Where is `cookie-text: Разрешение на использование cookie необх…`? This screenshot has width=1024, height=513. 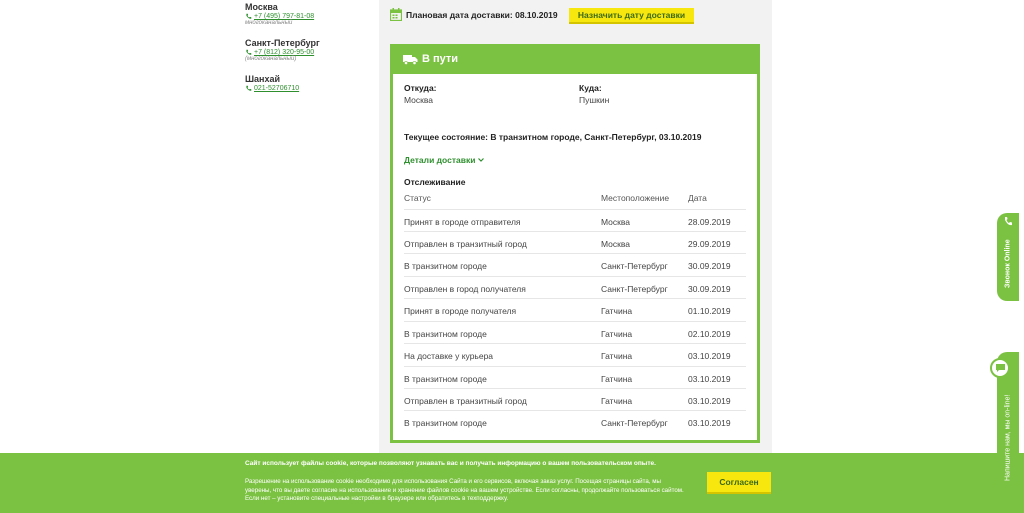 cookie-text: Разрешение на использование cookie необх… is located at coordinates (464, 490).